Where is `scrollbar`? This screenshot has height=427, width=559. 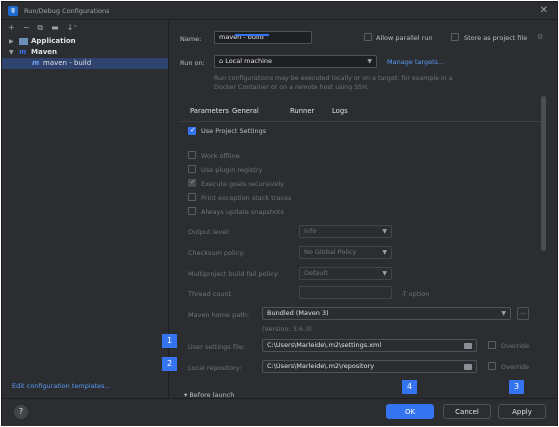 scrollbar is located at coordinates (543, 173).